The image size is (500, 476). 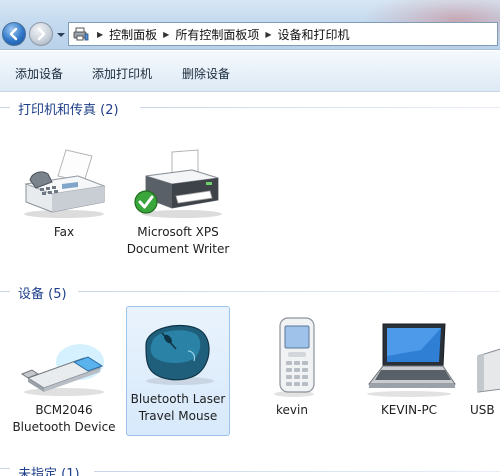 I want to click on usb-drive-icon, so click(x=488, y=370).